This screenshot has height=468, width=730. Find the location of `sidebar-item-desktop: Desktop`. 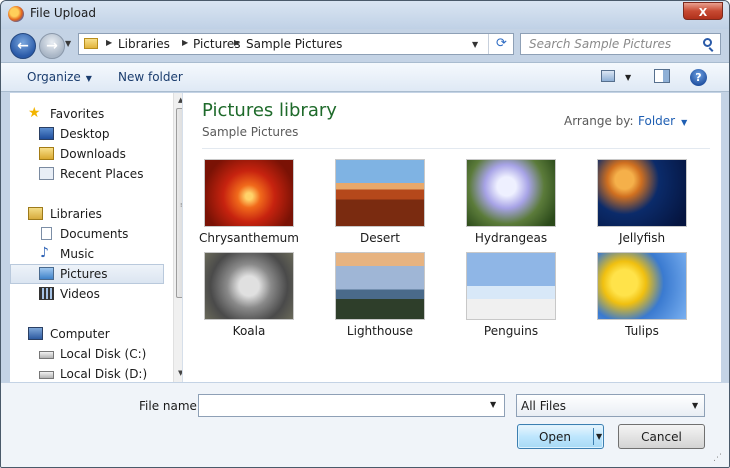

sidebar-item-desktop: Desktop is located at coordinates (87, 134).